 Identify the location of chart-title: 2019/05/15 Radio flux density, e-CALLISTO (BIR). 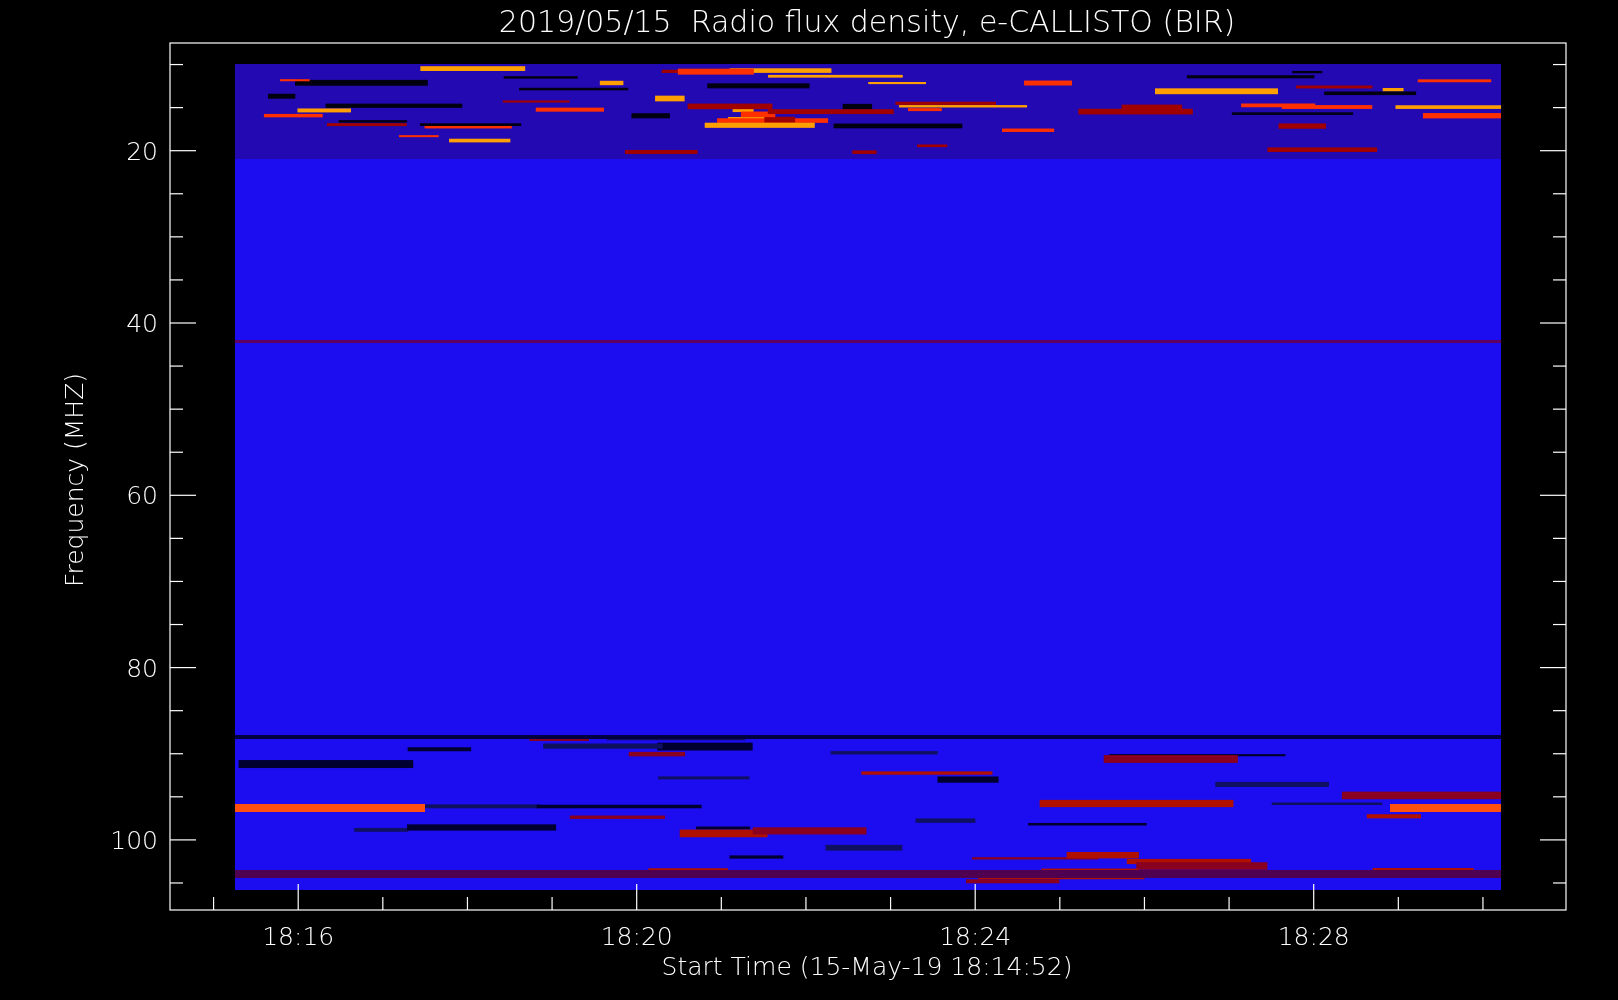
(867, 21).